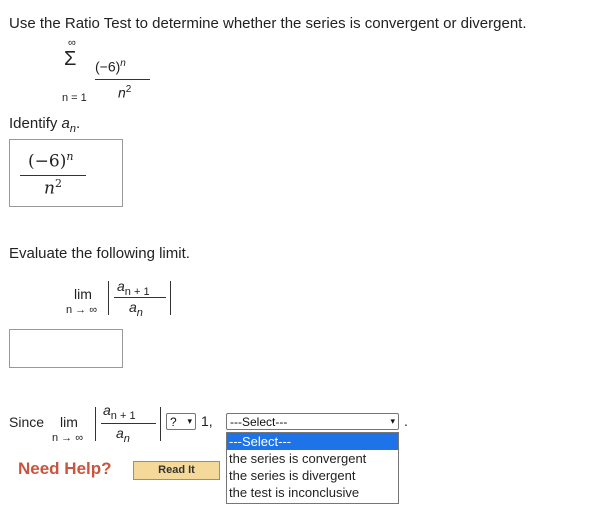 Image resolution: width=589 pixels, height=511 pixels. What do you see at coordinates (176, 470) in the screenshot?
I see `read-it-button: Read It` at bounding box center [176, 470].